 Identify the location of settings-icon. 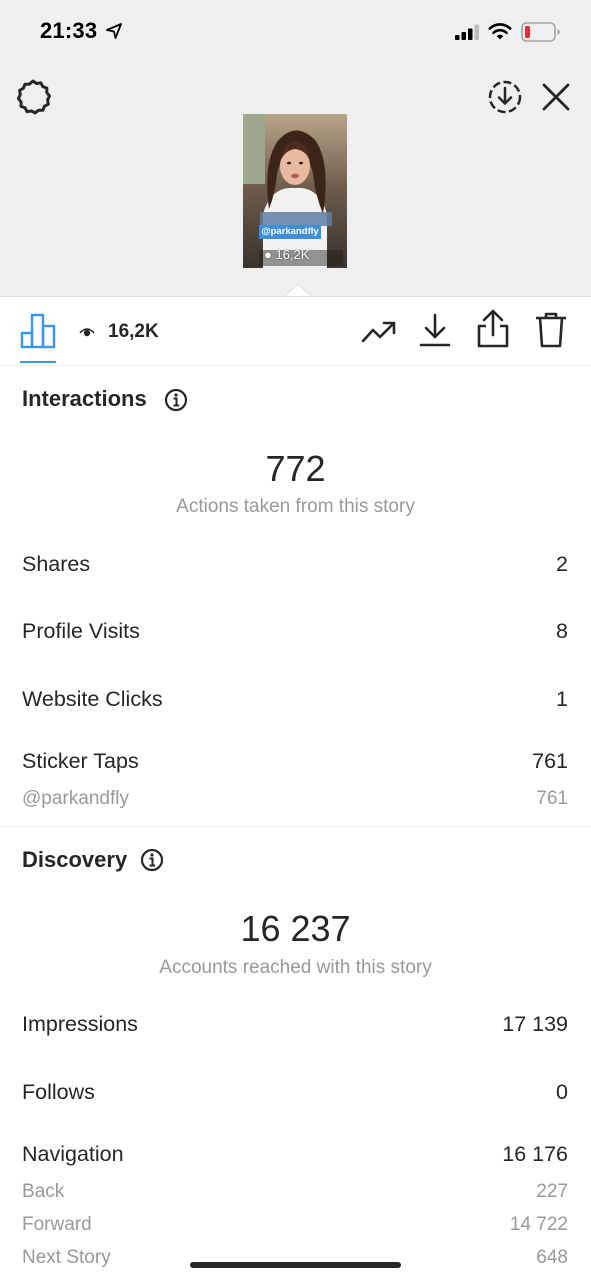
(33, 97).